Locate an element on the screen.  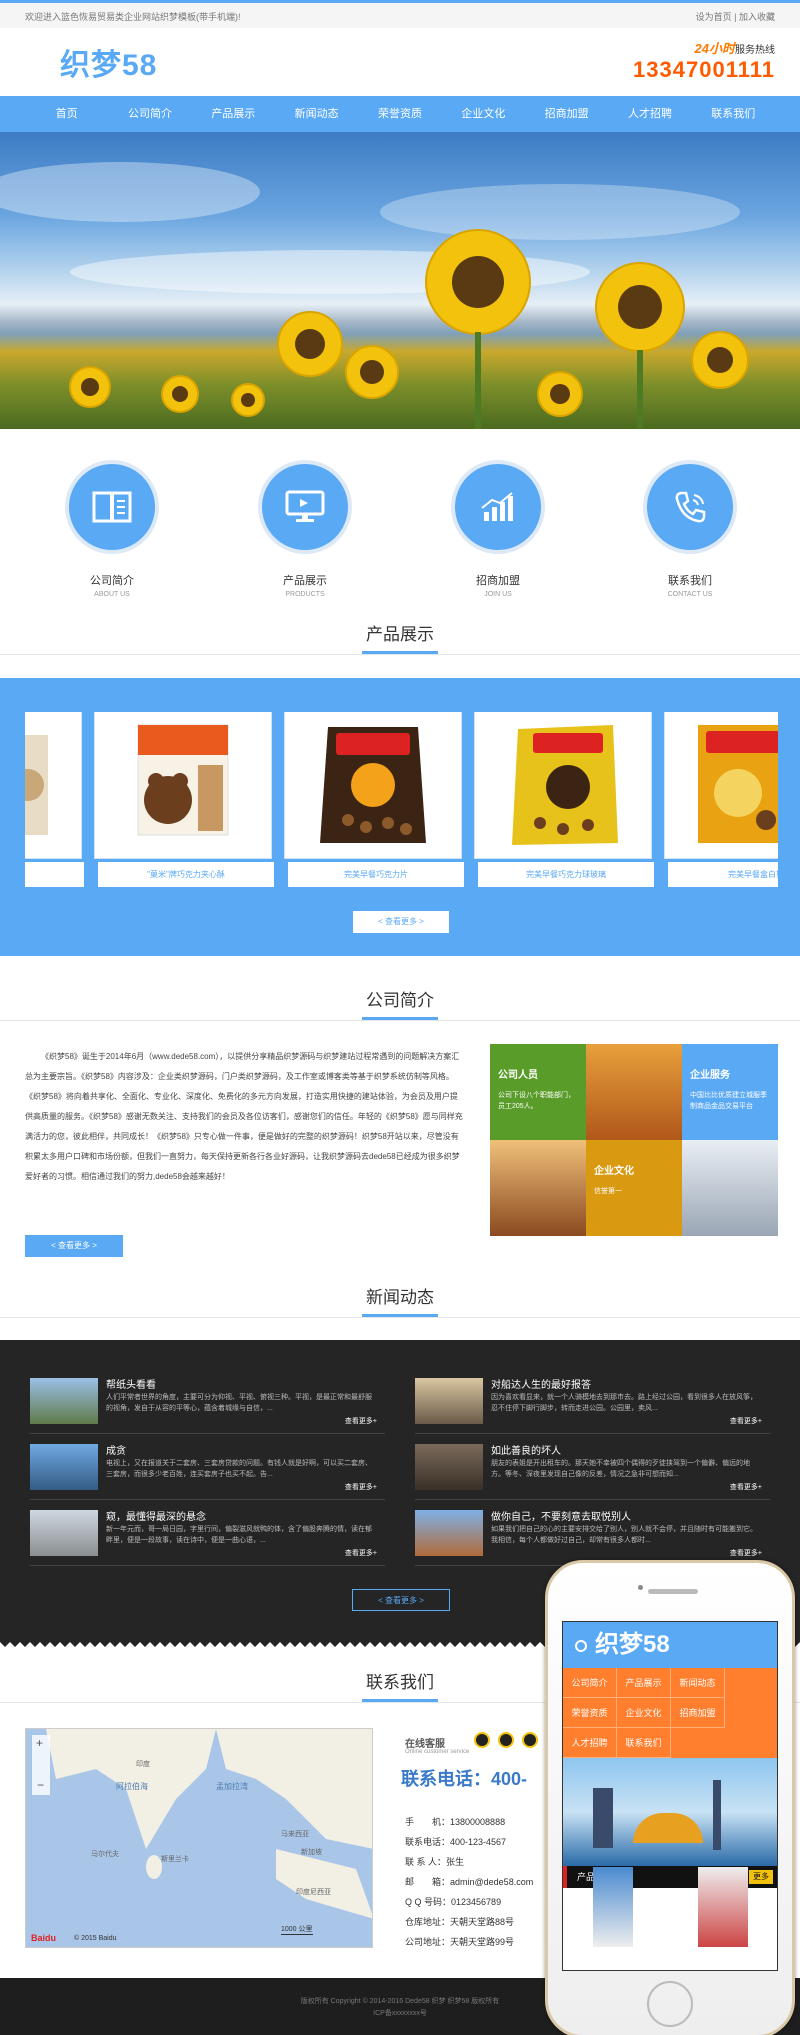
tile-service: 企业服务 中国比比优质建立城服季制商品金品交易平台 is located at coordinates (730, 1092).